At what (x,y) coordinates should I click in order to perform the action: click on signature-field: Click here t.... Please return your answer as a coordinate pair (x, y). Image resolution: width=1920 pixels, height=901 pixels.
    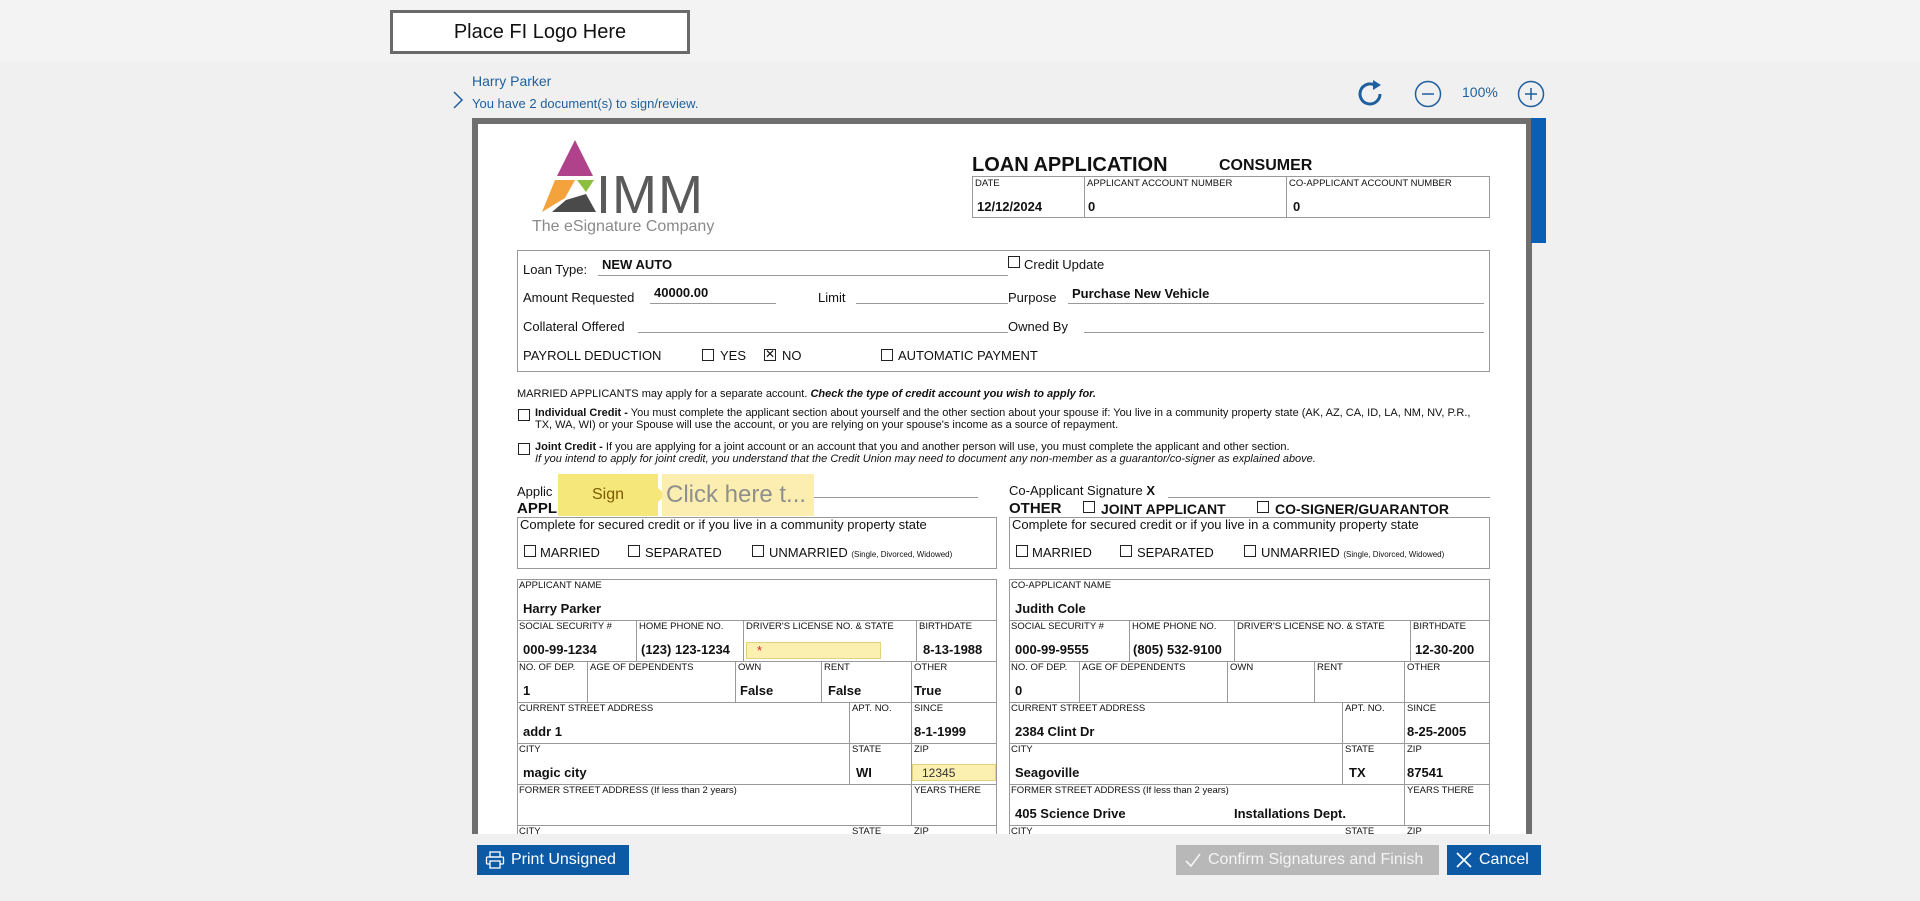
    Looking at the image, I should click on (738, 495).